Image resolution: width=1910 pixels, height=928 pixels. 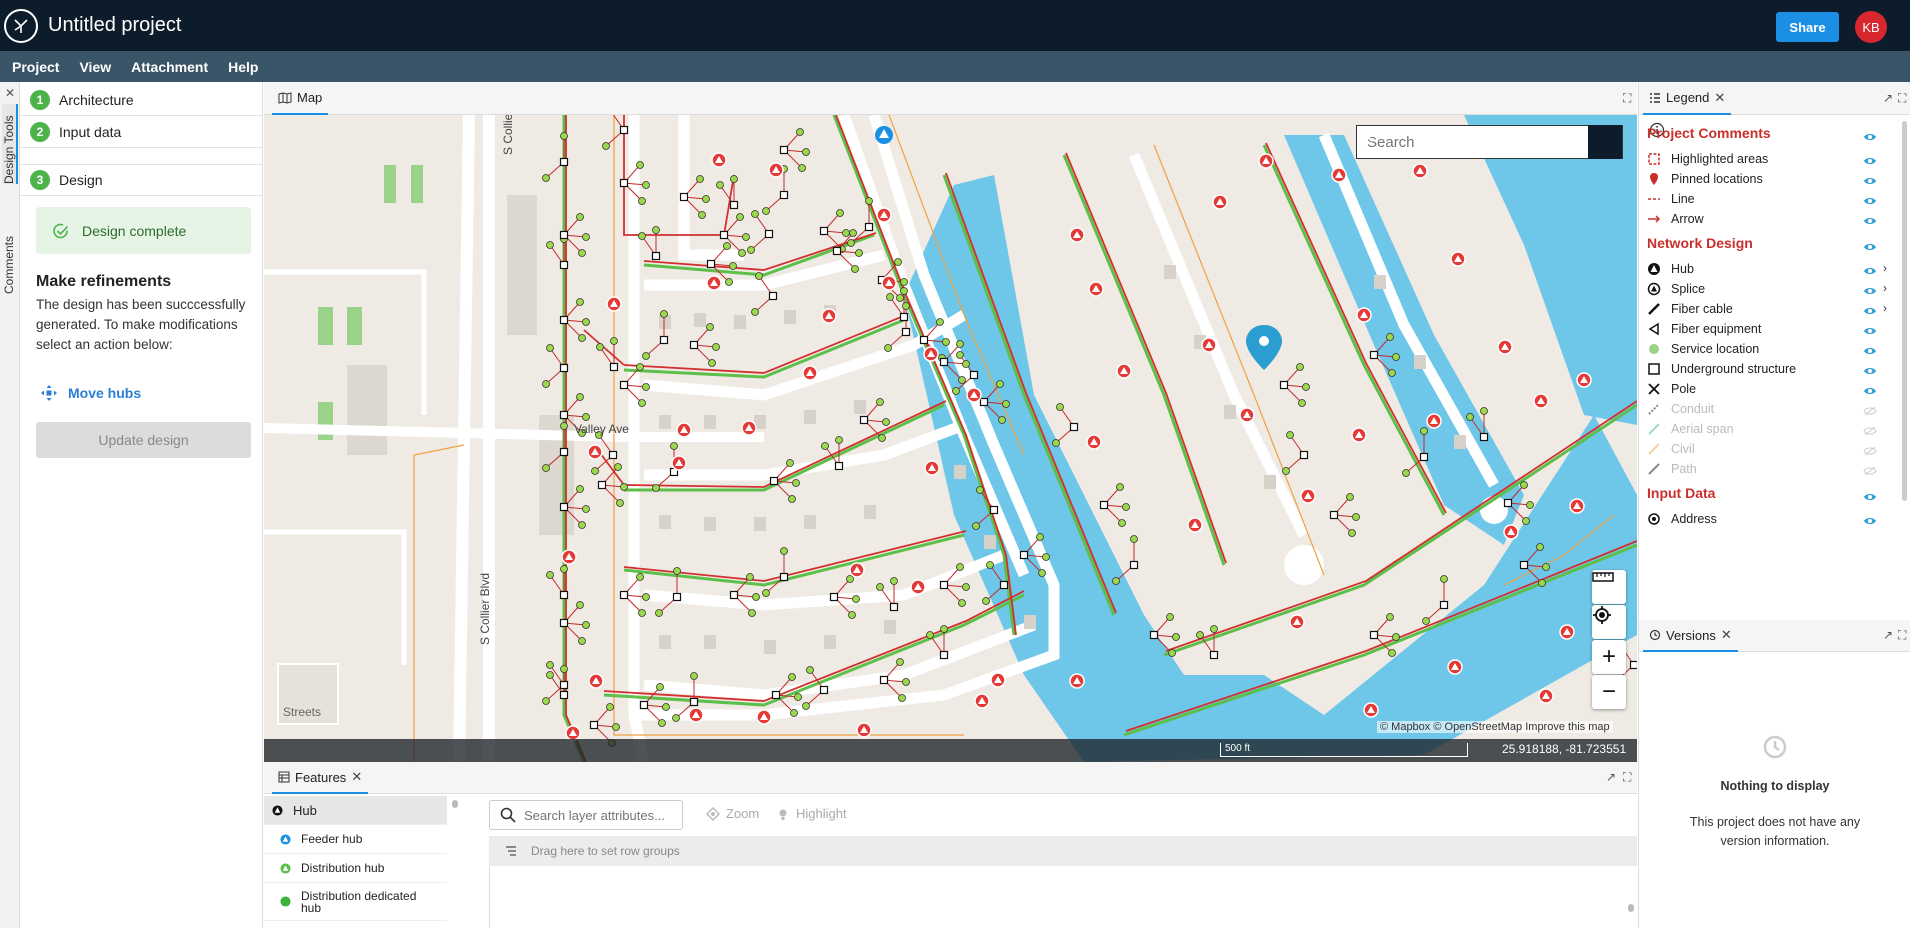 What do you see at coordinates (599, 815) in the screenshot?
I see `feature-search-input` at bounding box center [599, 815].